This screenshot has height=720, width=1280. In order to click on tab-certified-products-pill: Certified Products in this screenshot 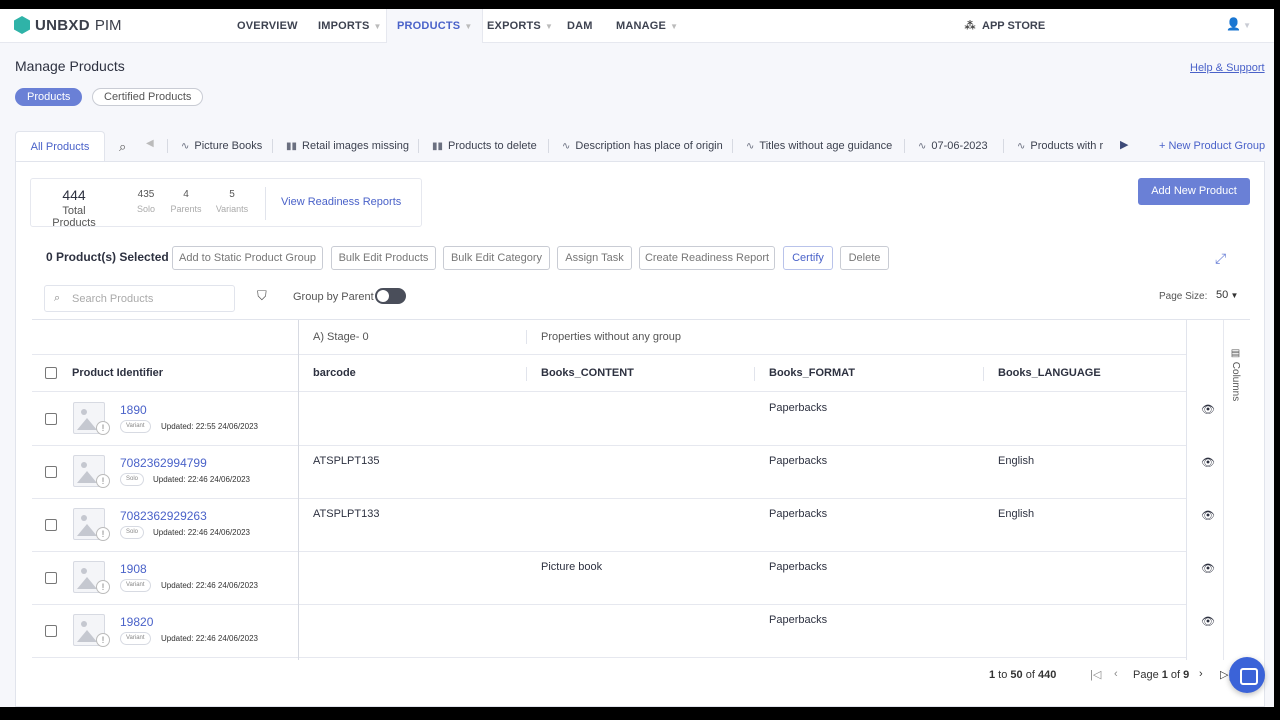, I will do `click(148, 97)`.